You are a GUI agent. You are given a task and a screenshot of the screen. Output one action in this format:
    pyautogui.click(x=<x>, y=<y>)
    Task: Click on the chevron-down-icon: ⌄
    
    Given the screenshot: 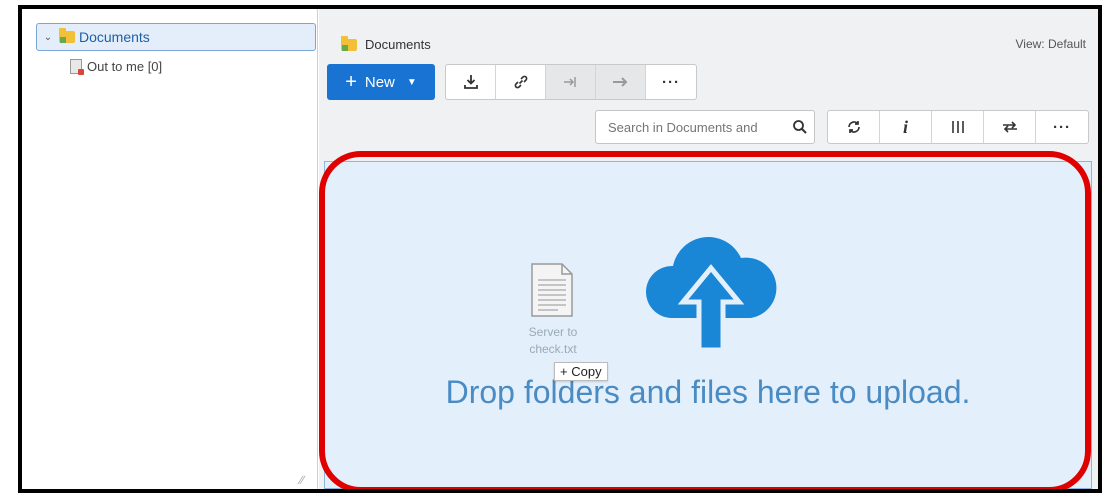 What is the action you would take?
    pyautogui.click(x=48, y=37)
    